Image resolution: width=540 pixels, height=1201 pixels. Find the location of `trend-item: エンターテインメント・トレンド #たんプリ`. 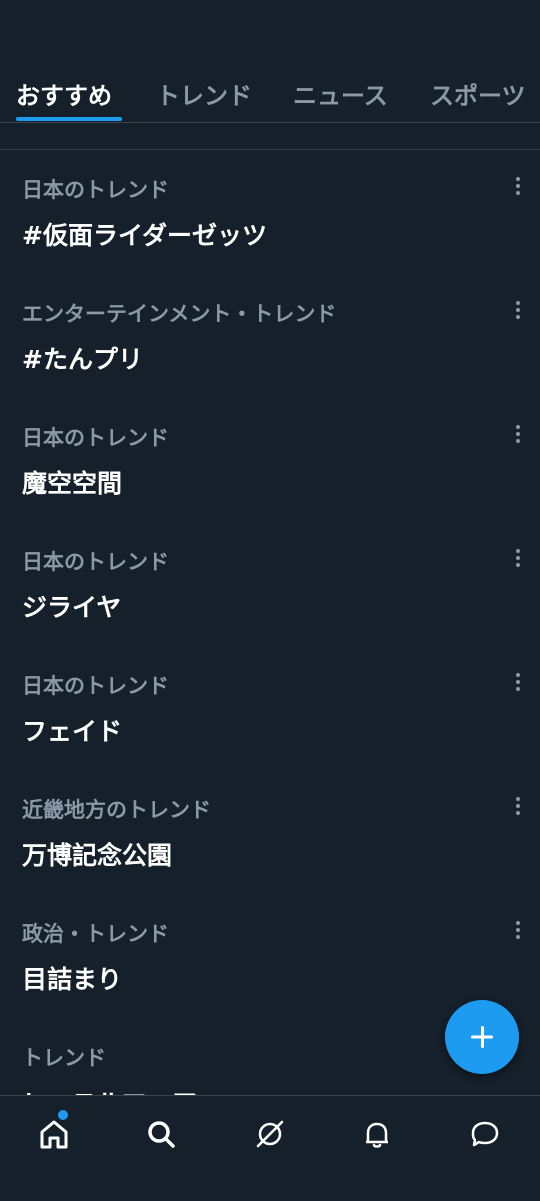

trend-item: エンターテインメント・トレンド #たんプリ is located at coordinates (270, 336).